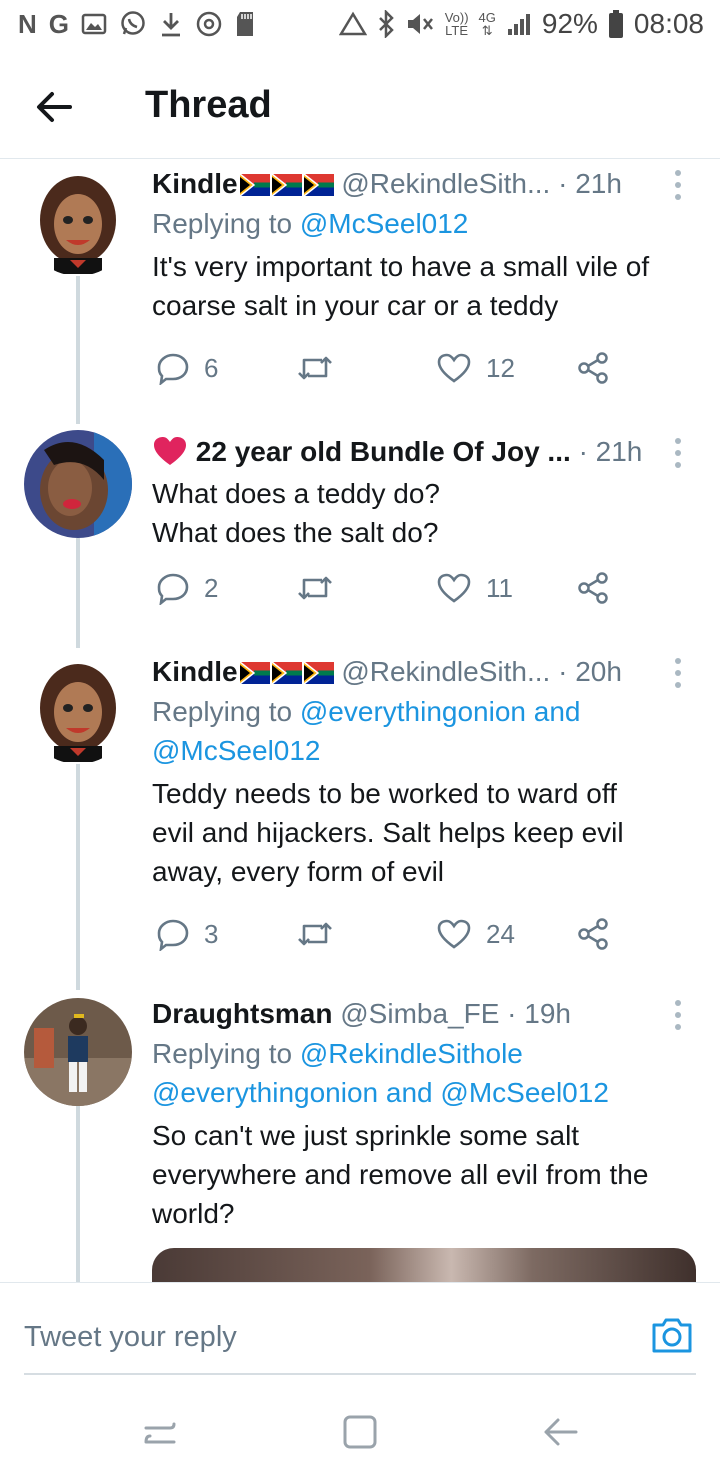  Describe the element at coordinates (388, 832) in the screenshot. I see `tweet-text-line: evil and hijackers. Salt helps keep evil` at that location.